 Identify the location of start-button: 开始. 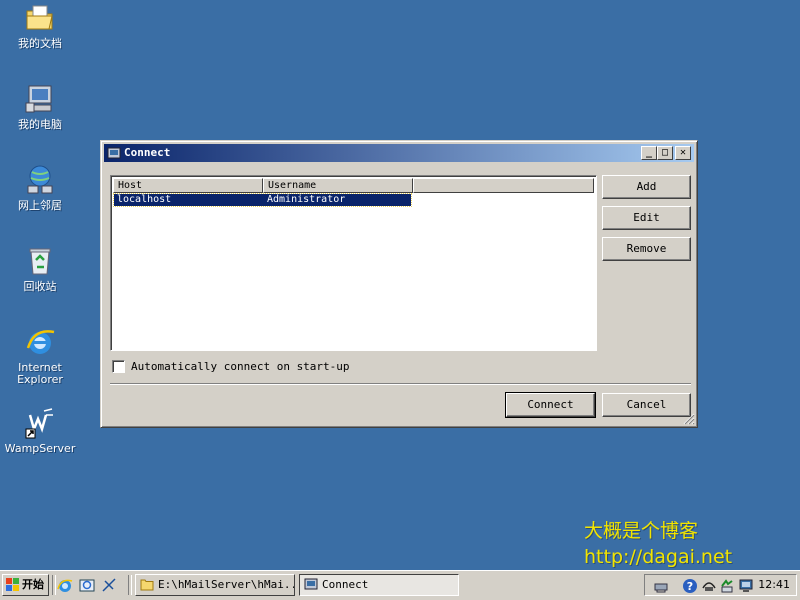
(25, 585).